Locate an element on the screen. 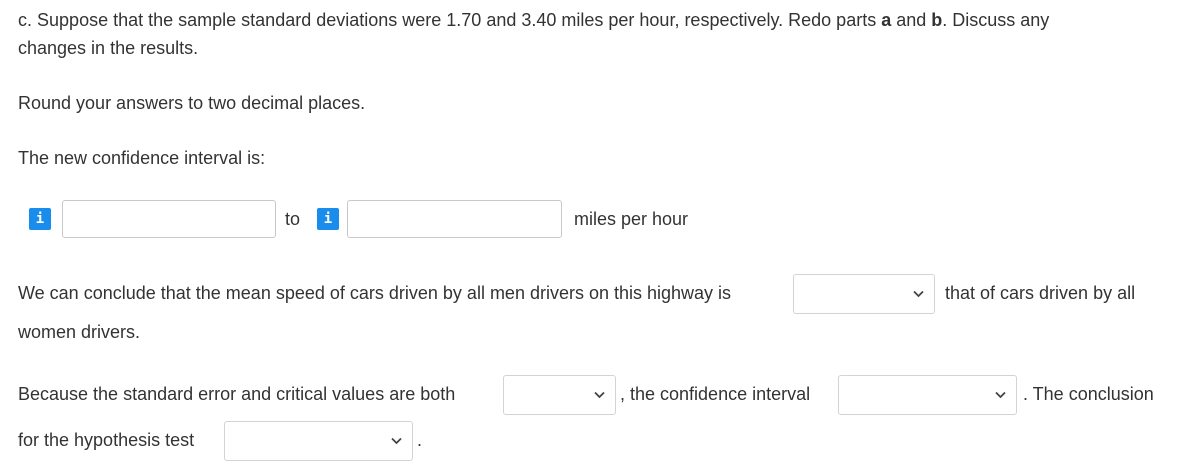 This screenshot has width=1188, height=468. se-change-select is located at coordinates (559, 395).